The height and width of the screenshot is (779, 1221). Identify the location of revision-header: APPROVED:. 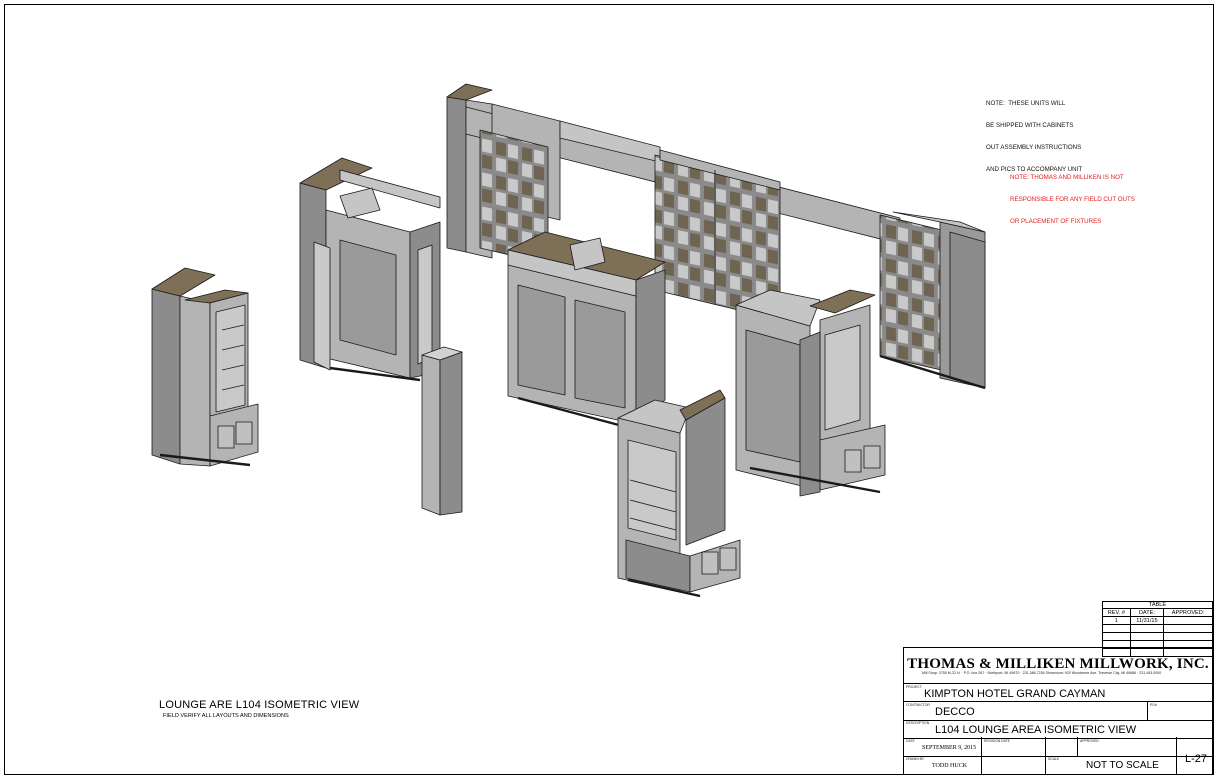
(1188, 612).